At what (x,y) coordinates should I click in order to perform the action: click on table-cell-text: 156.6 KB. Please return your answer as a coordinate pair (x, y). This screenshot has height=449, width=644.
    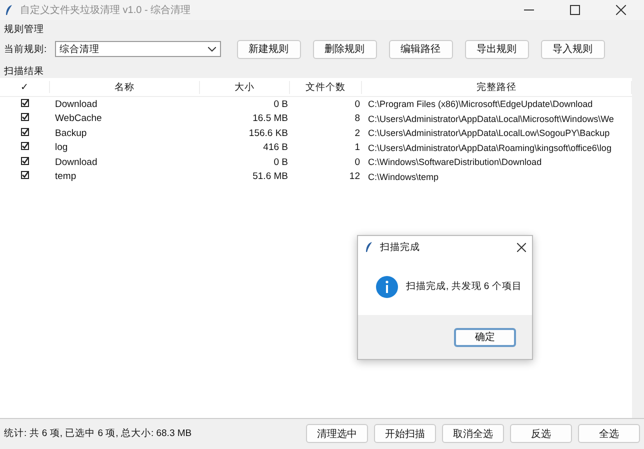
    Looking at the image, I should click on (268, 133).